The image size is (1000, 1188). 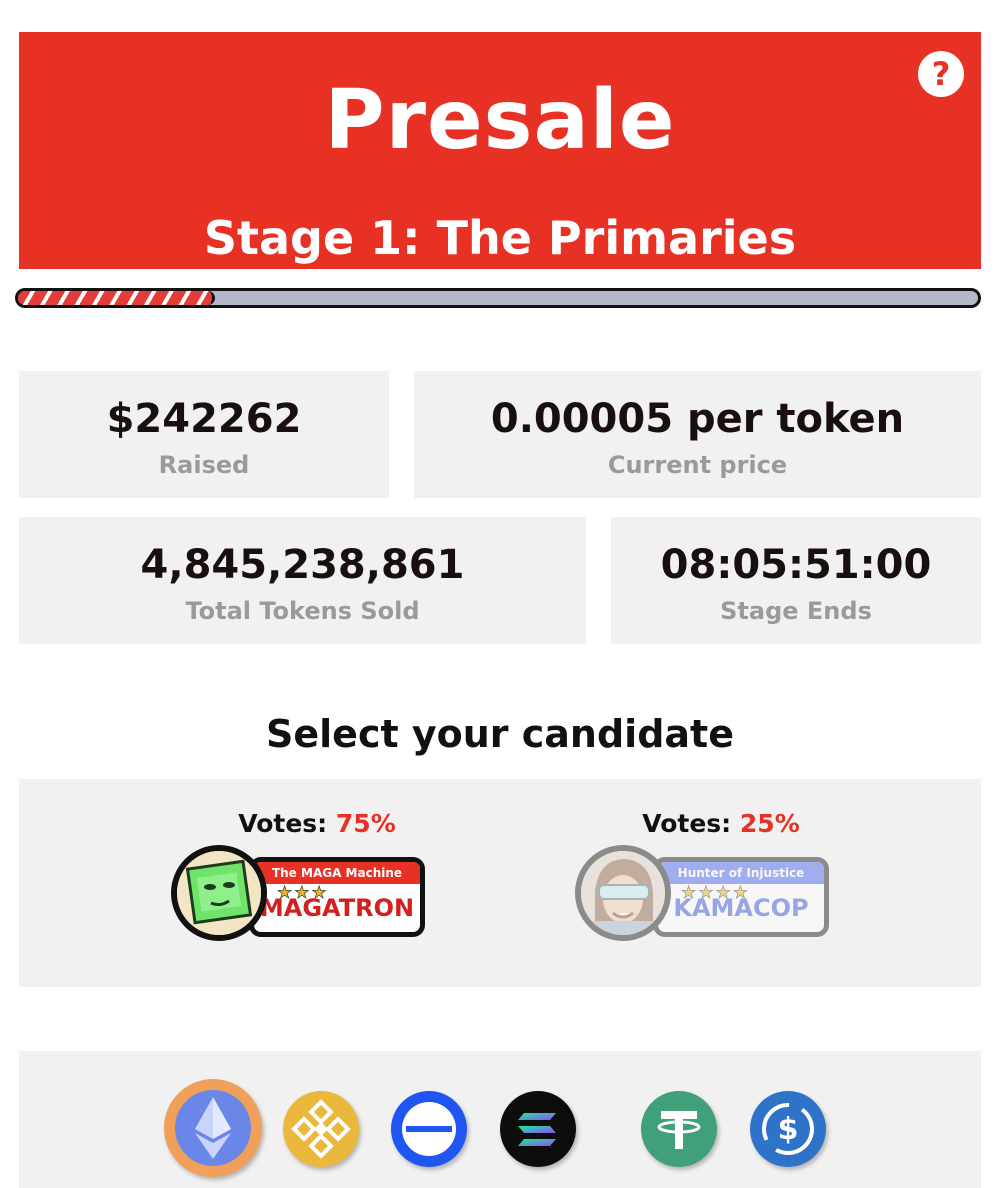 I want to click on presale-progress-bar, so click(x=498, y=298).